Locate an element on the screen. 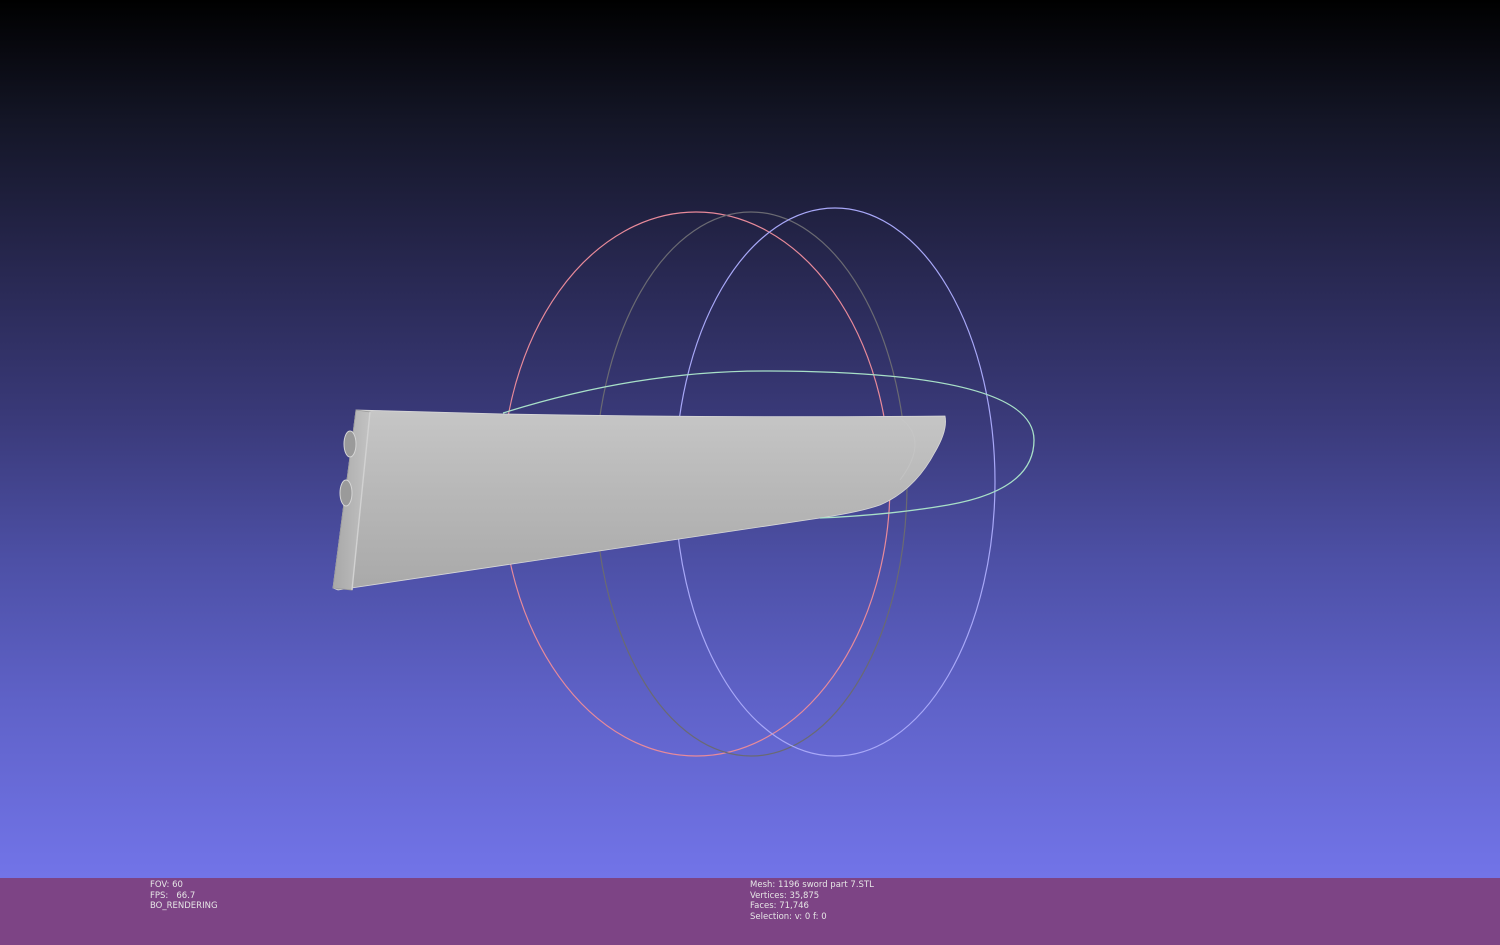 This screenshot has width=1500, height=945. fov-readout: FOV: 60 is located at coordinates (166, 885).